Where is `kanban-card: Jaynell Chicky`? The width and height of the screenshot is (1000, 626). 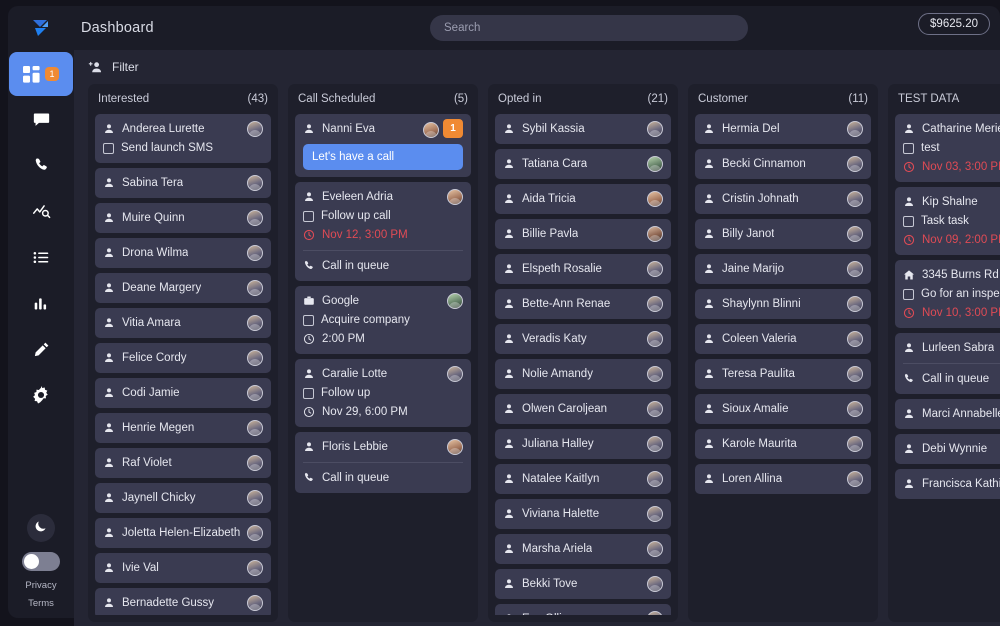
kanban-card: Jaynell Chicky is located at coordinates (183, 498).